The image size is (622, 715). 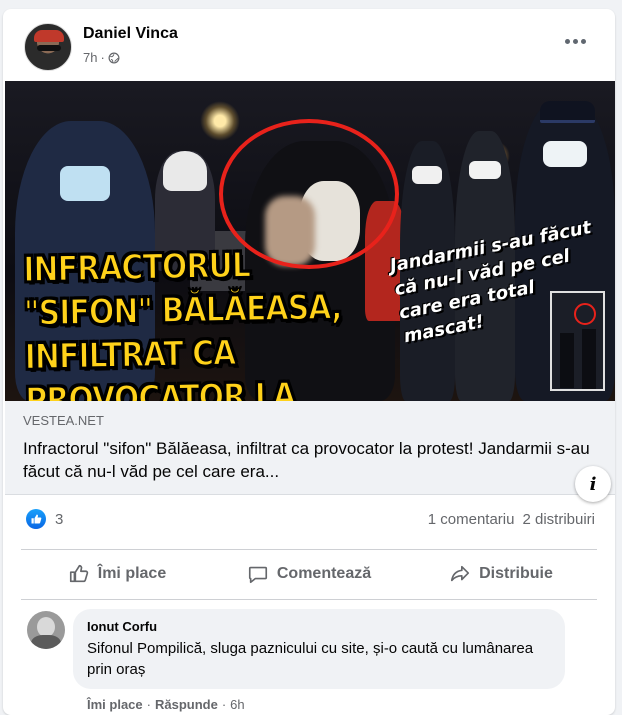 I want to click on inset-photo, so click(x=577, y=341).